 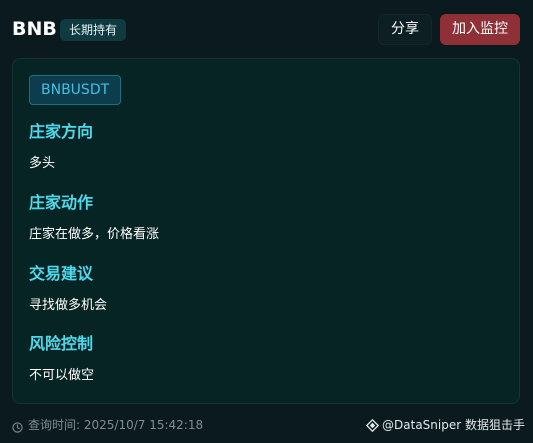 I want to click on query-time: 查询时间: 2025/10/7 15:42:18, so click(x=107, y=425).